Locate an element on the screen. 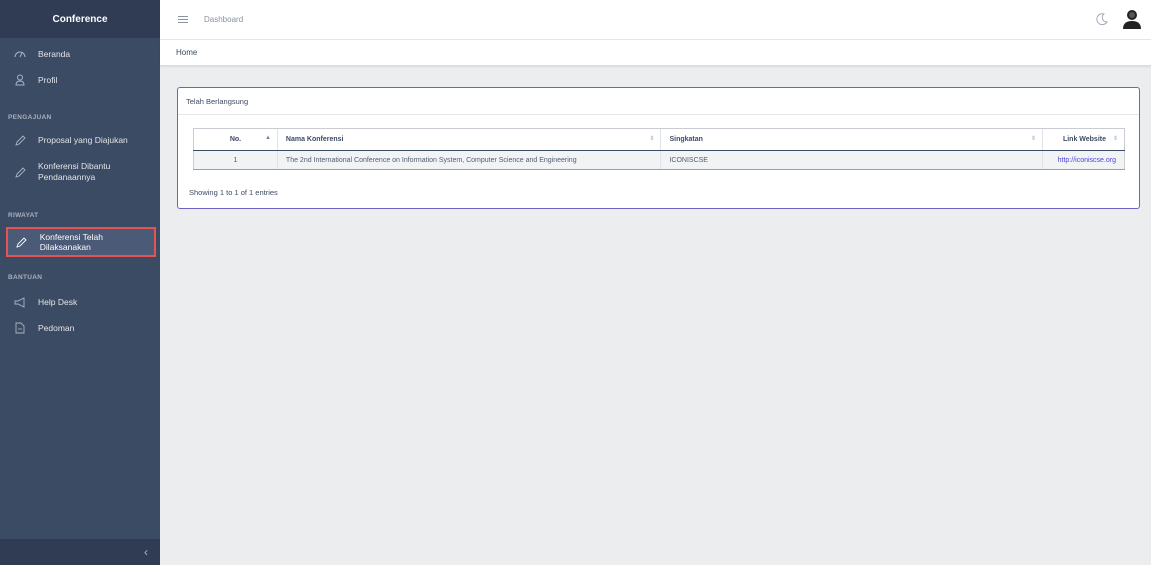 Image resolution: width=1151 pixels, height=565 pixels. breadcrumb-home: Home is located at coordinates (186, 52).